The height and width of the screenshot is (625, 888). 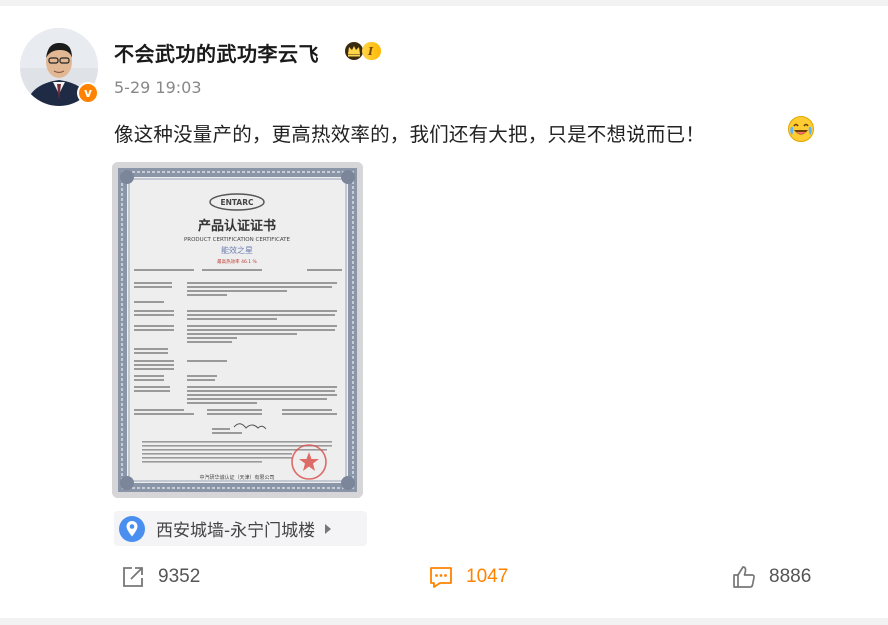 What do you see at coordinates (237, 261) in the screenshot?
I see `cert-subtitle2: 最高热效率 46.1 %` at bounding box center [237, 261].